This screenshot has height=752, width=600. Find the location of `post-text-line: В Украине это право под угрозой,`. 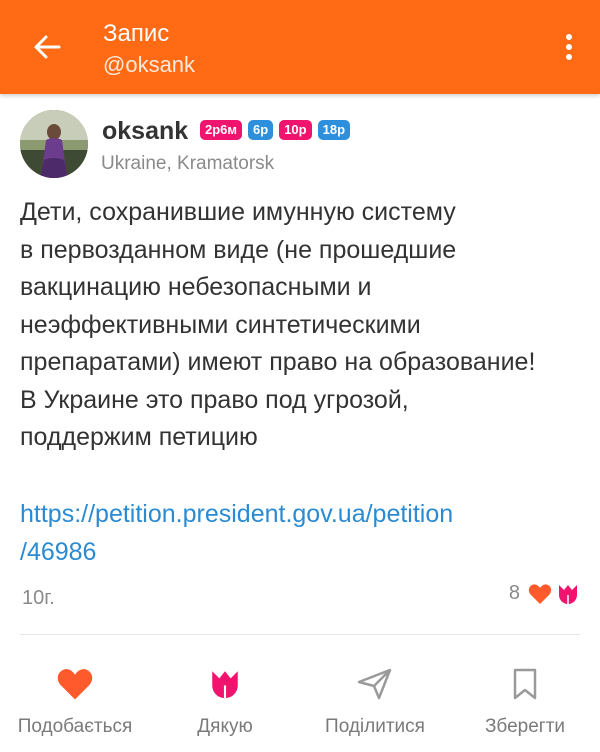

post-text-line: В Украине это право под угрозой, is located at coordinates (214, 399).